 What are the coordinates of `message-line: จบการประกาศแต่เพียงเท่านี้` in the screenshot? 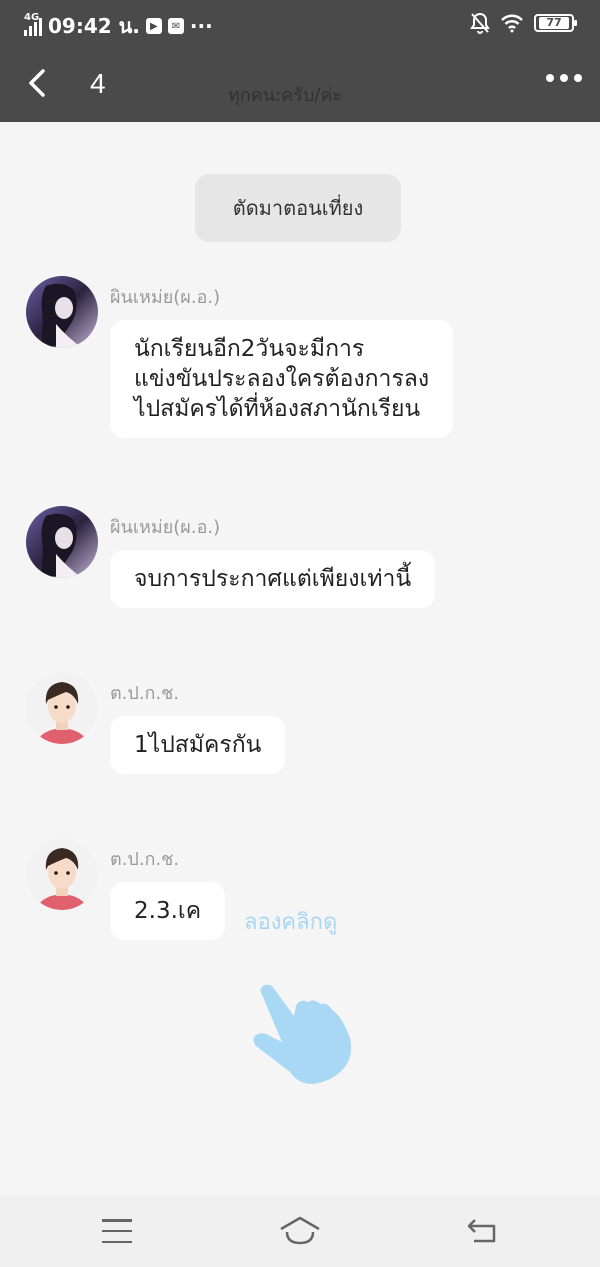 It's located at (273, 579).